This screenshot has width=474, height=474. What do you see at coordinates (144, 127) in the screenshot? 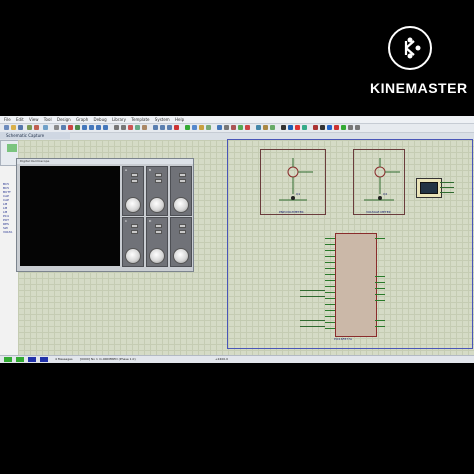
I see `paste-icon` at bounding box center [144, 127].